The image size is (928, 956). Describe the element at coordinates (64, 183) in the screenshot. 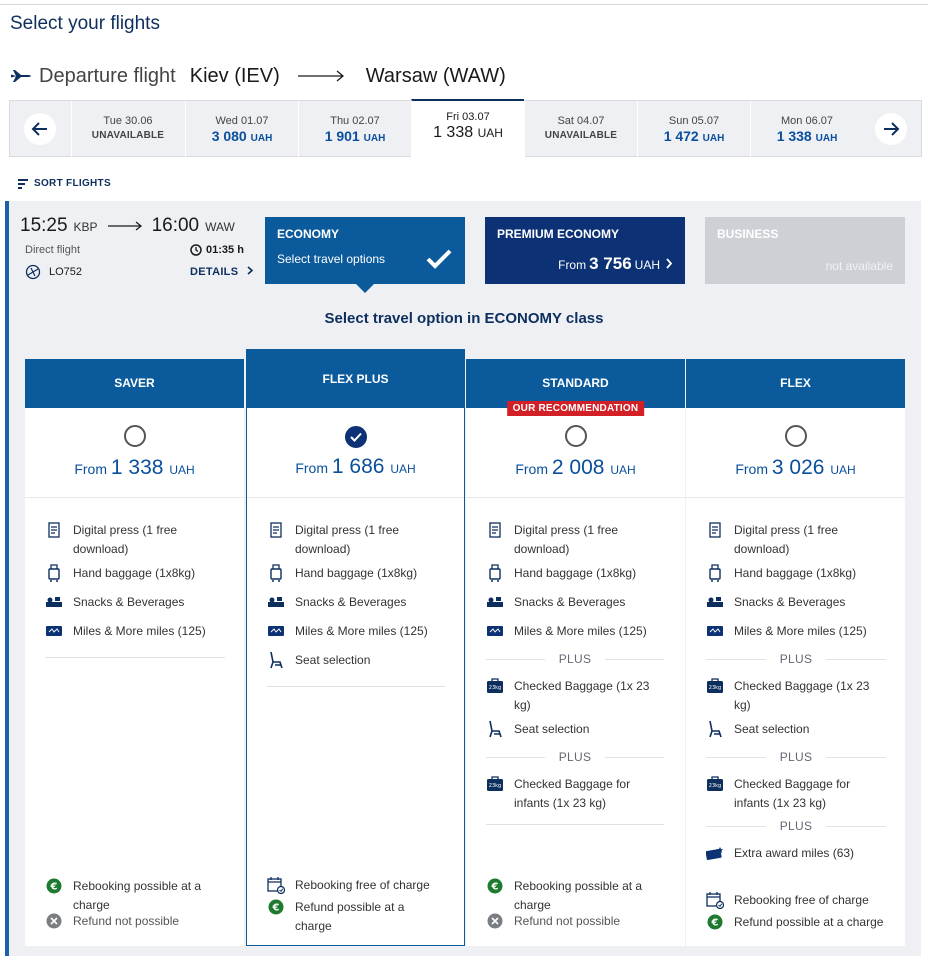

I see `sort-flights-button: SORT FLIGHTS` at that location.